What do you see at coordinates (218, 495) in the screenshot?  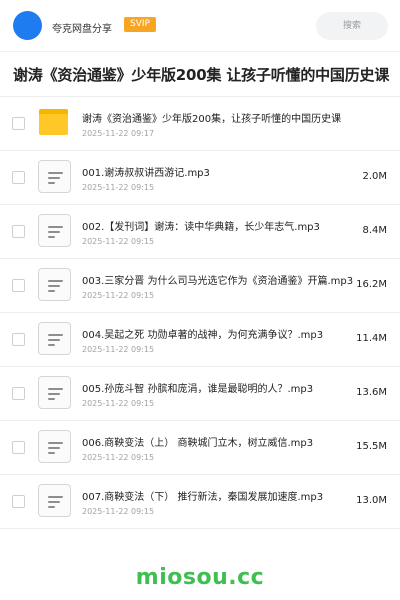 I see `file-name: 007.商鞅变法（下） 推行新法，秦国发展加速度.mp3` at bounding box center [218, 495].